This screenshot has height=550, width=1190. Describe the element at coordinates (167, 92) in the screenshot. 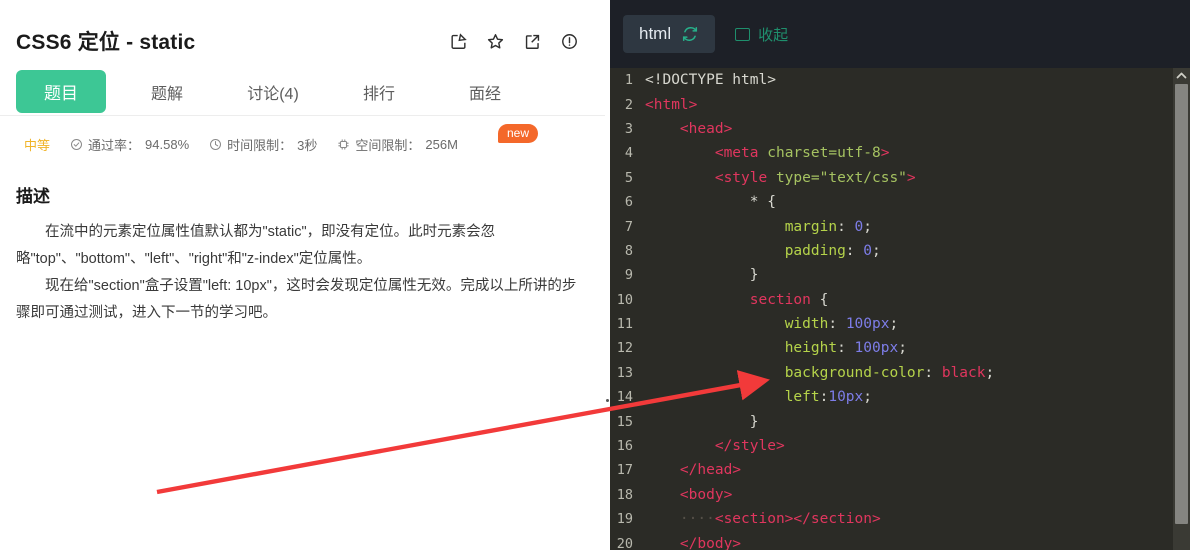

I see `tab-solution: 题解` at that location.